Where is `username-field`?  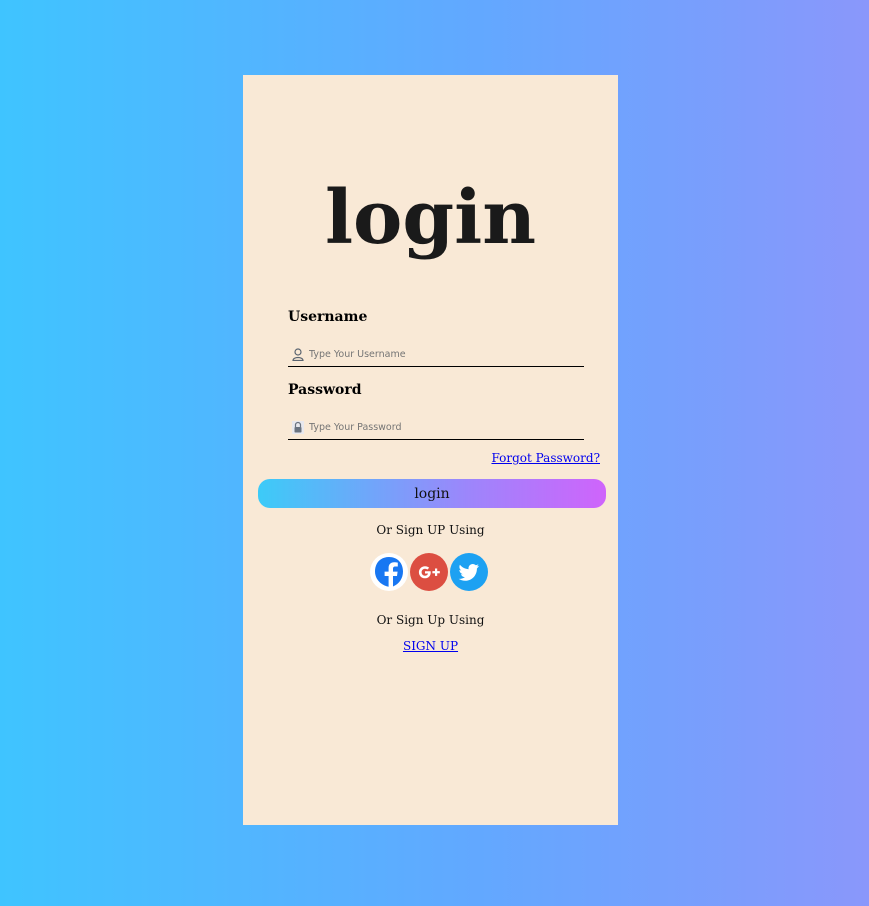
username-field is located at coordinates (436, 354).